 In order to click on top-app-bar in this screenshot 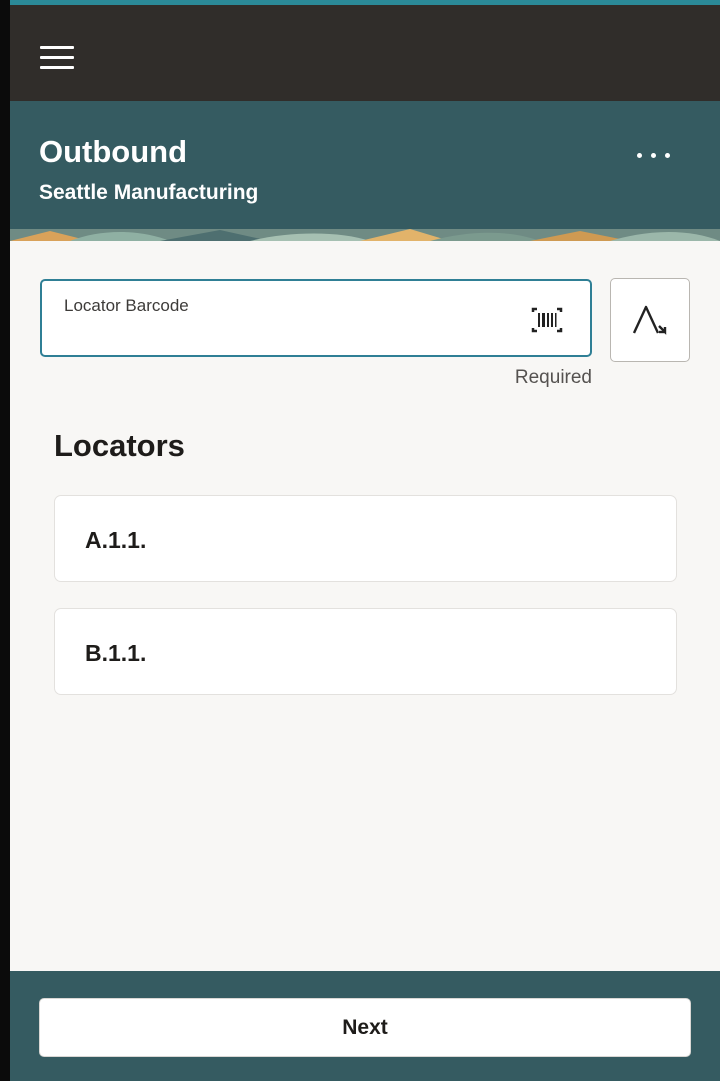, I will do `click(365, 53)`.